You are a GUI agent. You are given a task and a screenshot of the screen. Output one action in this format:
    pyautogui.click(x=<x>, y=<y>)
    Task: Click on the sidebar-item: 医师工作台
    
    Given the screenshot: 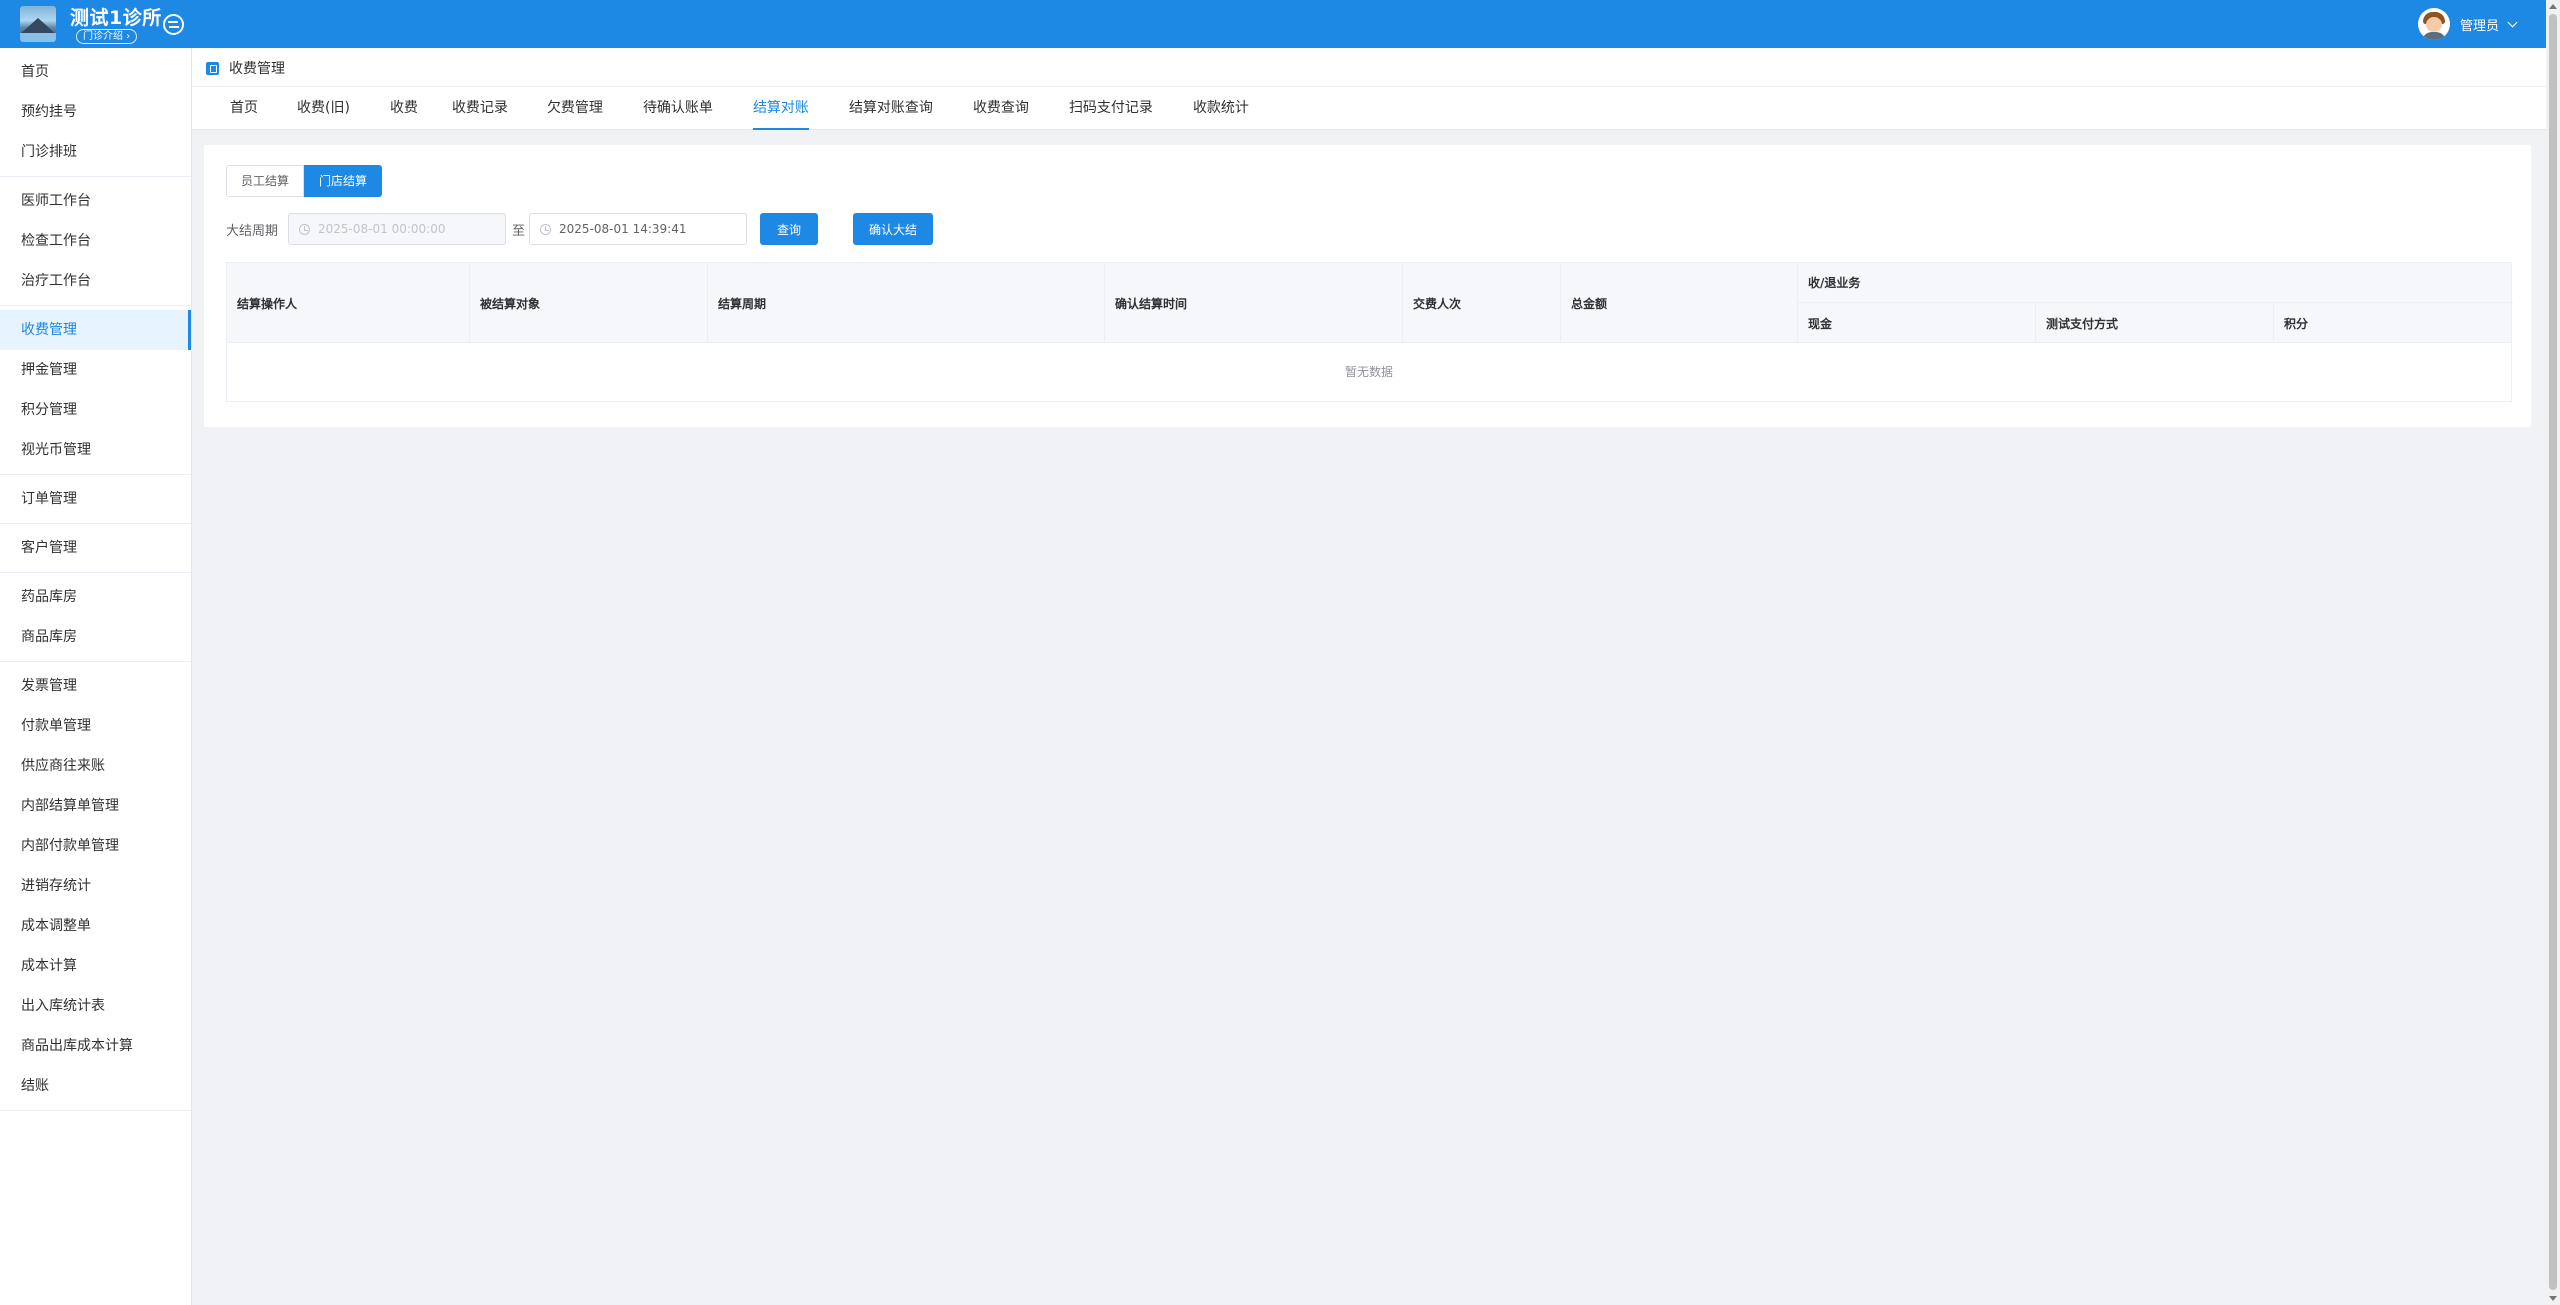 What is the action you would take?
    pyautogui.click(x=95, y=201)
    